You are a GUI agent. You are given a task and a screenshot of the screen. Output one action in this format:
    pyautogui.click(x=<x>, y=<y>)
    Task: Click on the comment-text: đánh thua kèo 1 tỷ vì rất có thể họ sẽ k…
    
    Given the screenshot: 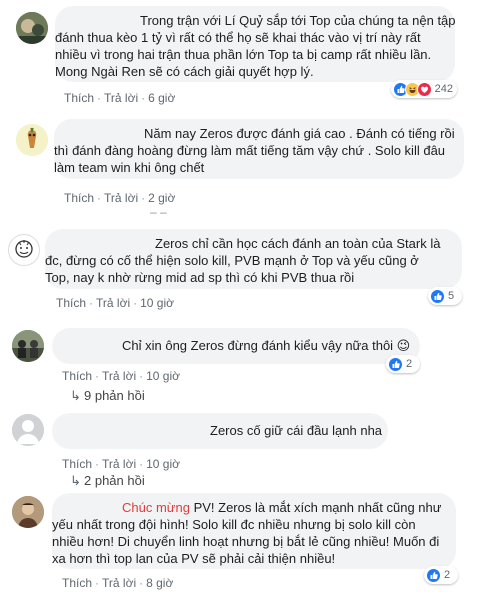 What is the action you would take?
    pyautogui.click(x=238, y=37)
    